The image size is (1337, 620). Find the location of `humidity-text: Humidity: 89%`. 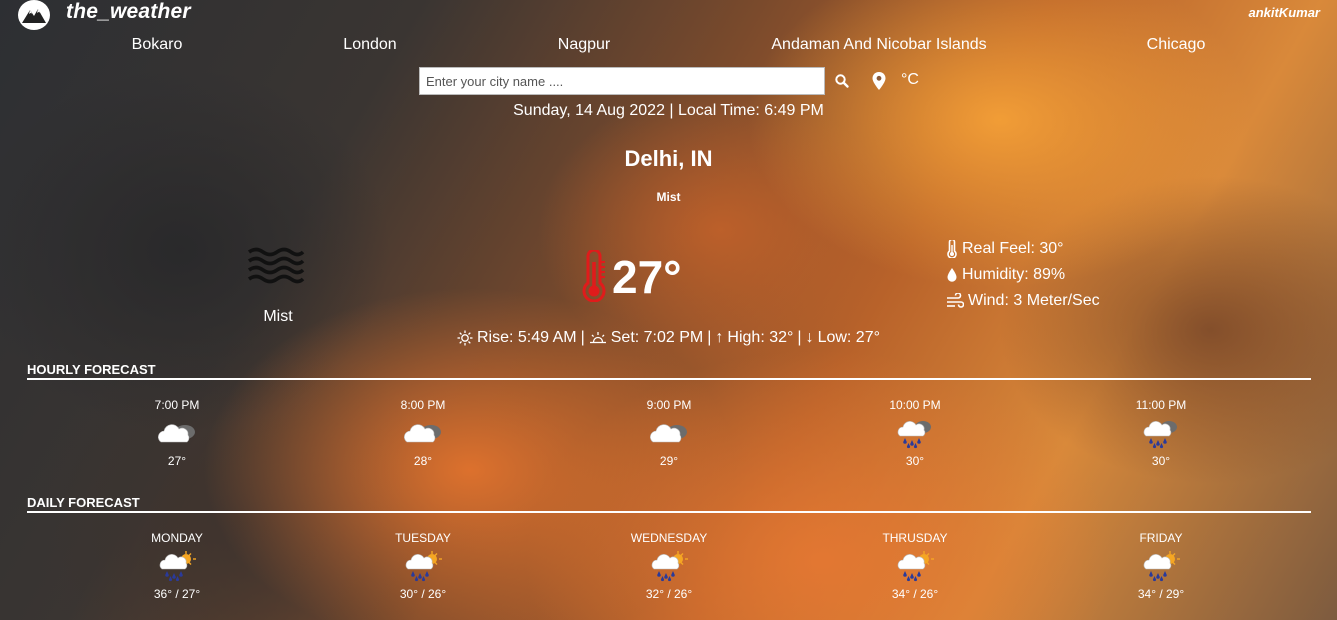

humidity-text: Humidity: 89% is located at coordinates (1014, 274).